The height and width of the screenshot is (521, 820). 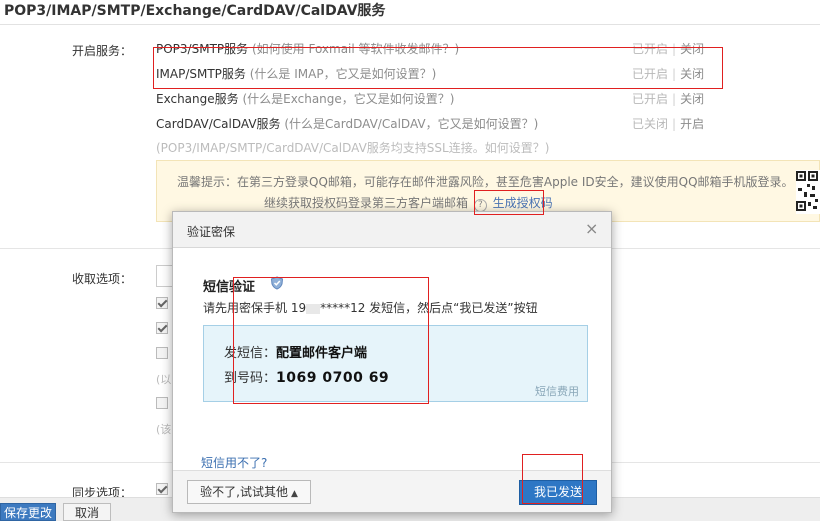 I want to click on sms-verify-title: 短信验证, so click(x=229, y=287).